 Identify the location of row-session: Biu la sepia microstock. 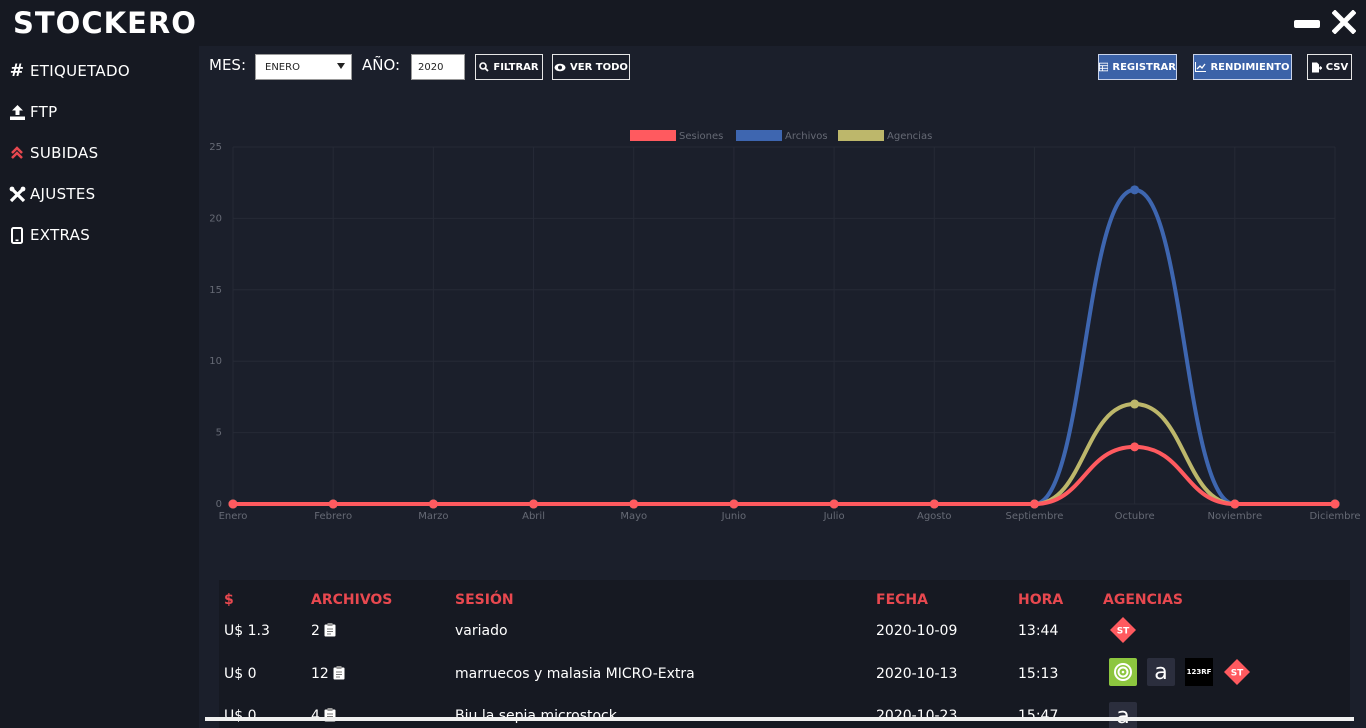
(536, 716).